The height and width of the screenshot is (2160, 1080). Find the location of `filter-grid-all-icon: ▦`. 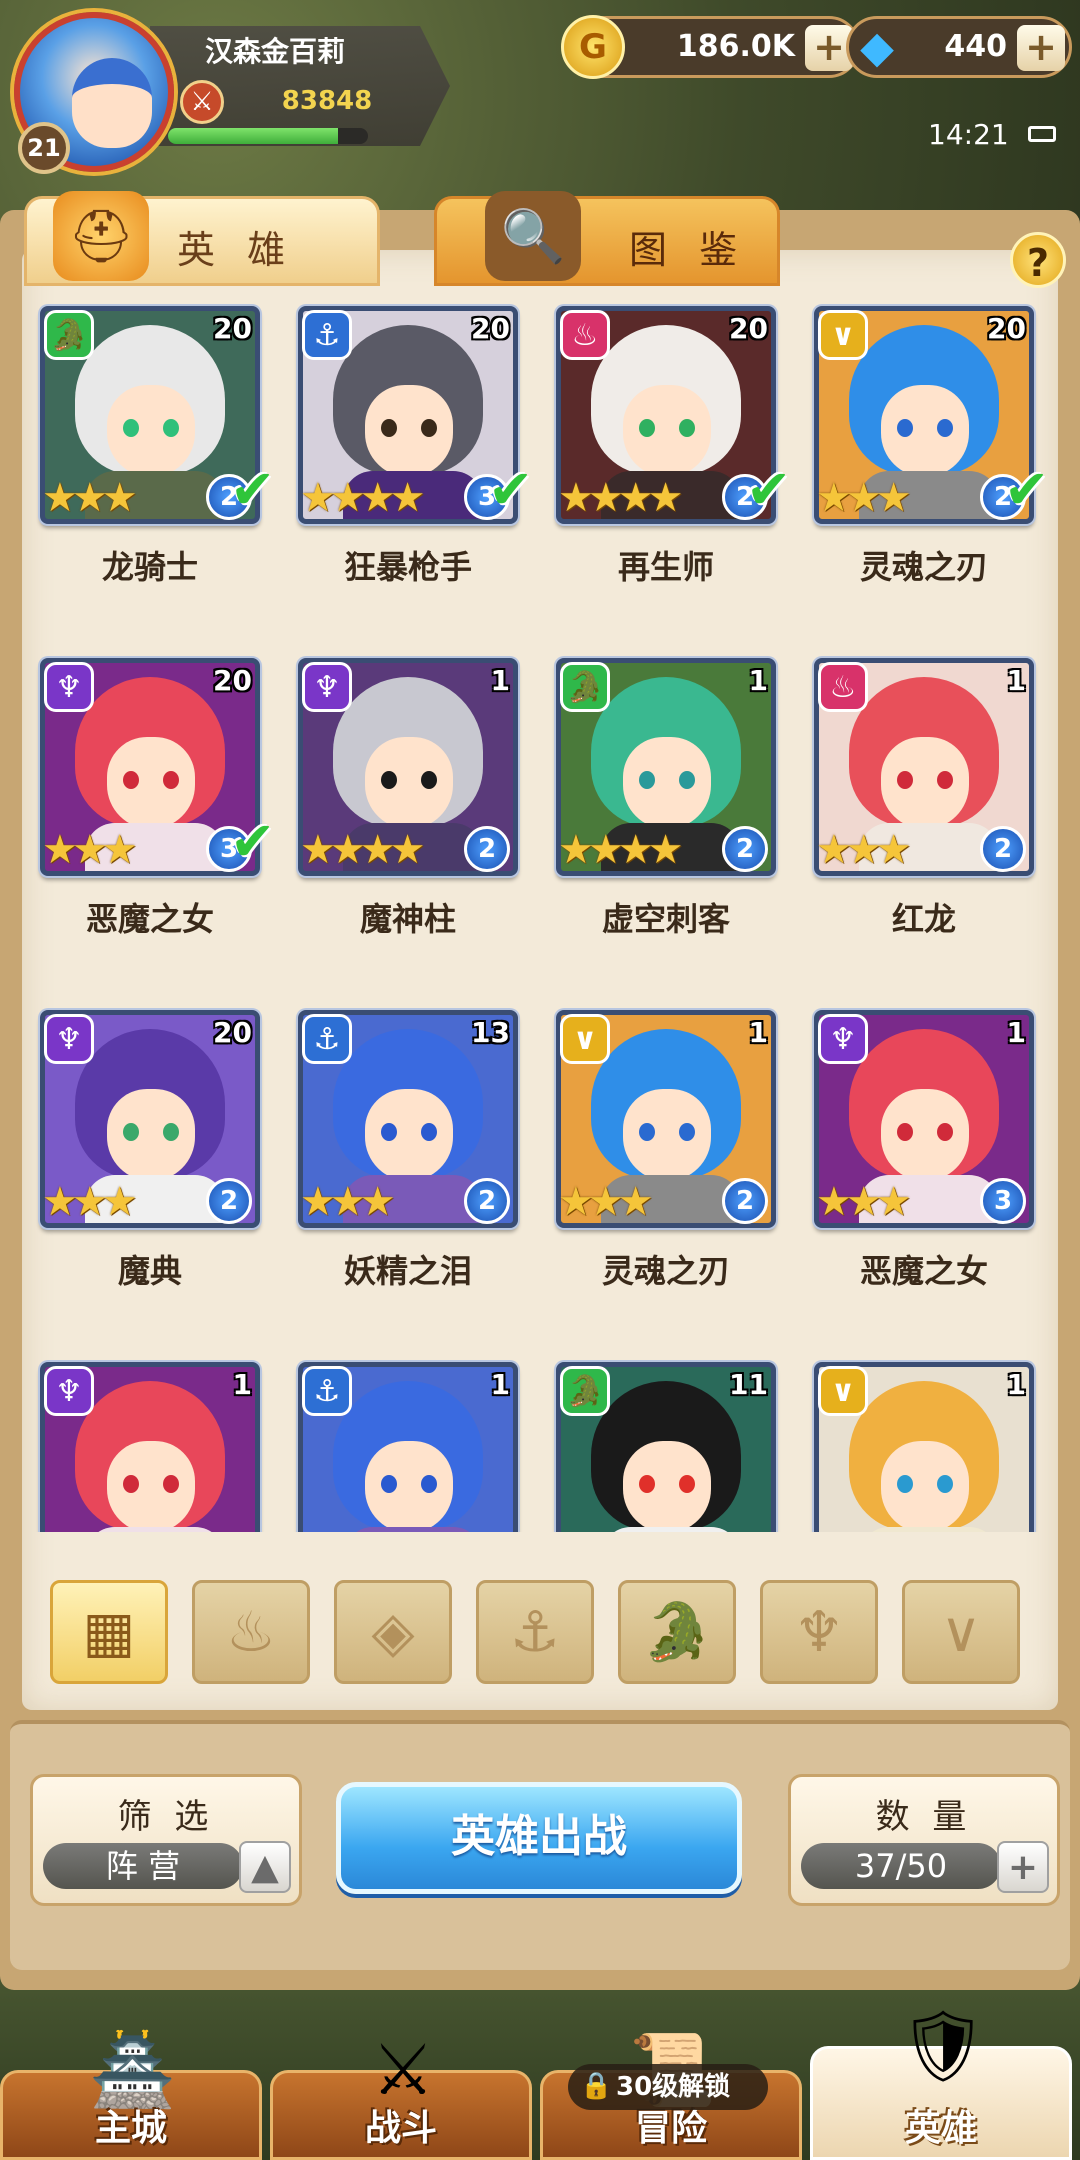

filter-grid-all-icon: ▦ is located at coordinates (109, 1632).